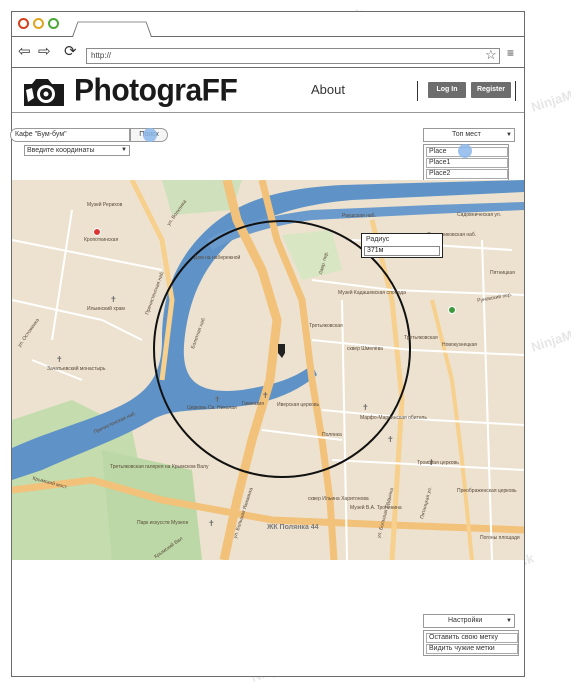  Describe the element at coordinates (332, 435) in the screenshot. I see `map-label: Полянка` at that location.